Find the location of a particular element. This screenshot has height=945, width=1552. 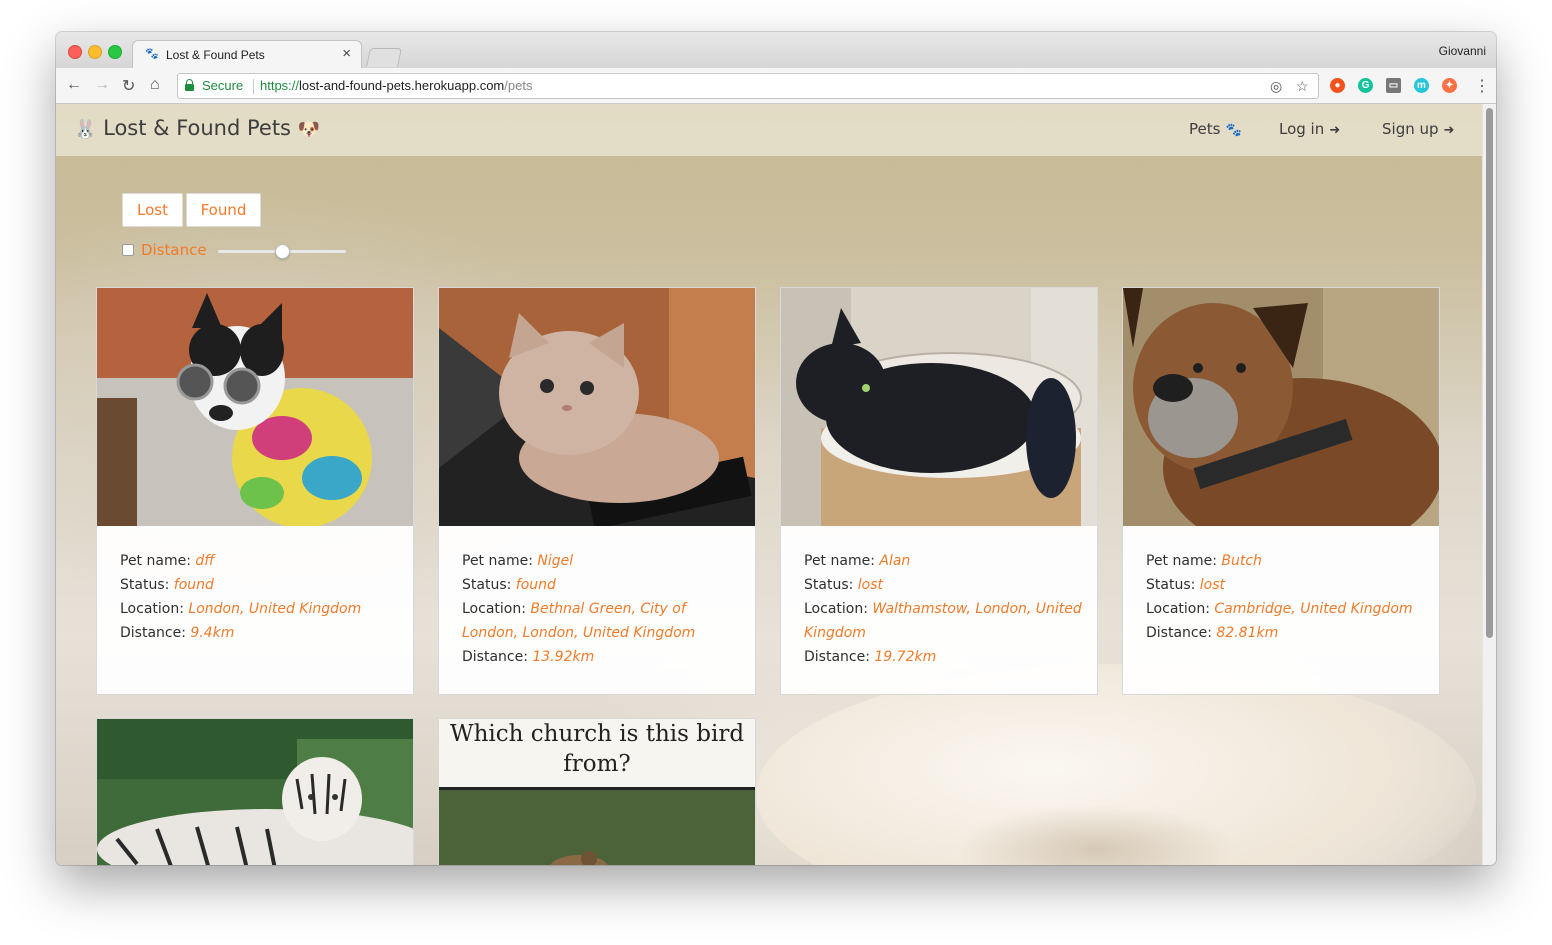

pet-photo-tiger is located at coordinates (255, 792).